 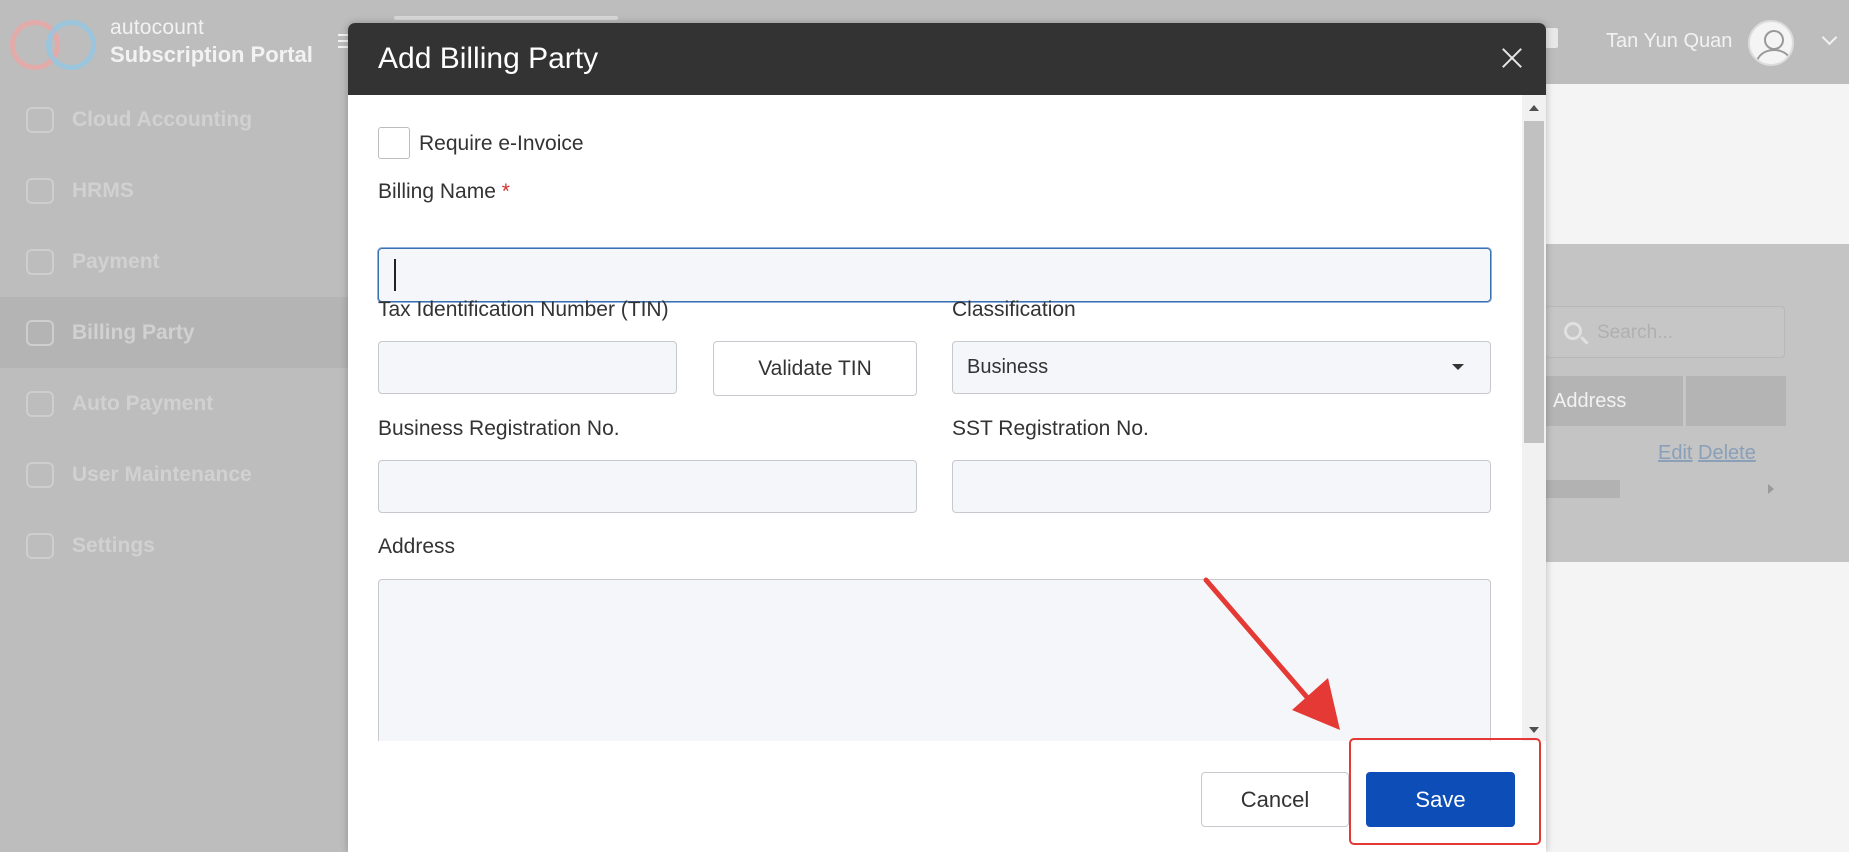 I want to click on sidebar-item-label: HRMS, so click(x=103, y=190).